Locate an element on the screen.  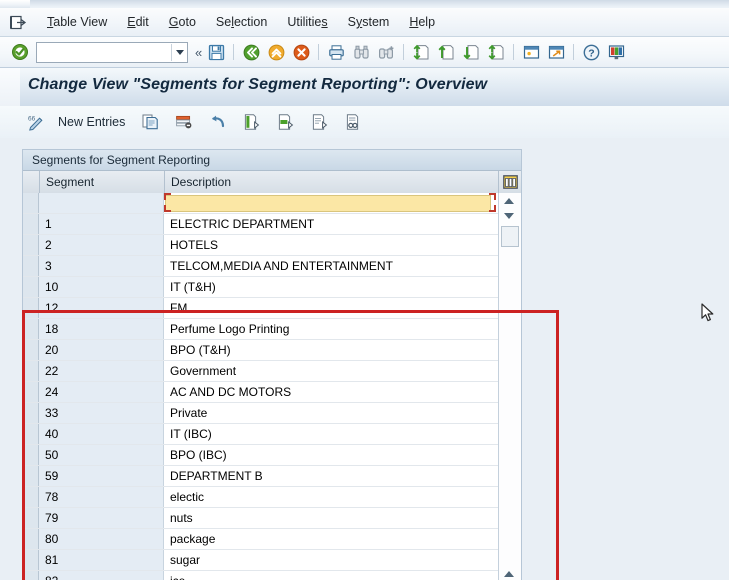
cell-description: HOTELS is located at coordinates (331, 245).